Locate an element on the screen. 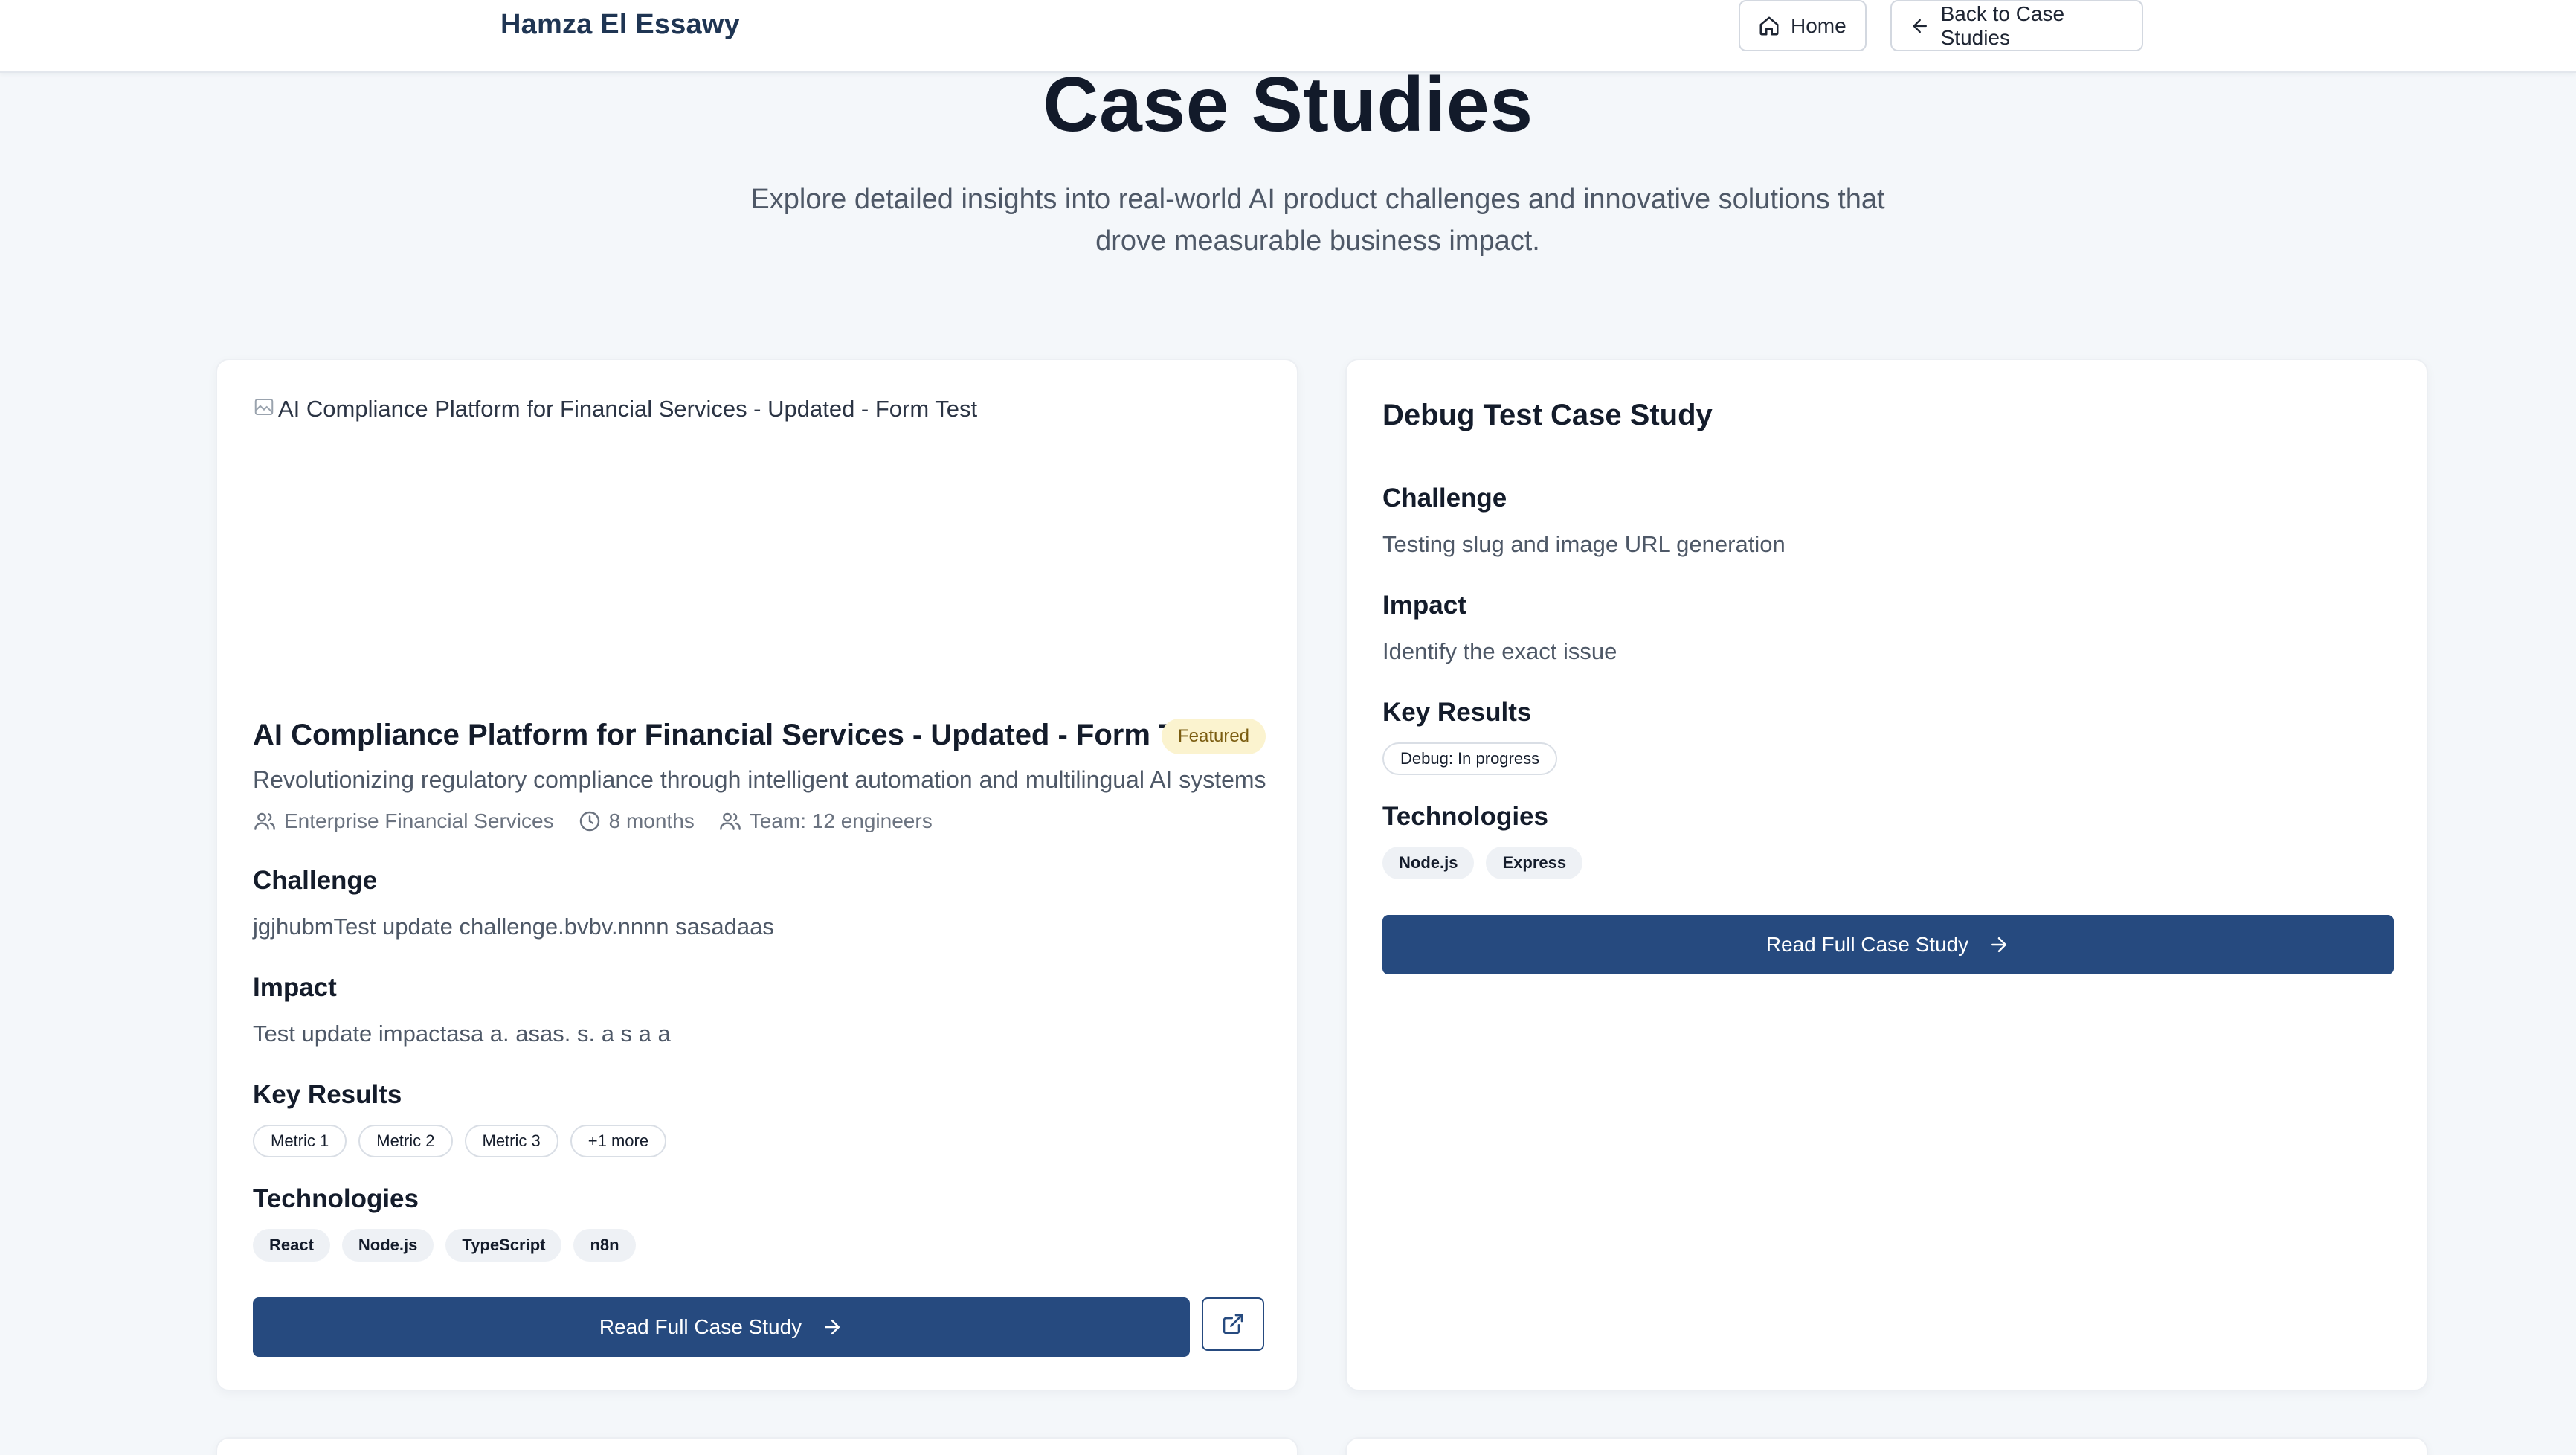 This screenshot has width=2576, height=1455. meta-client: Enterprise Financial Services is located at coordinates (403, 821).